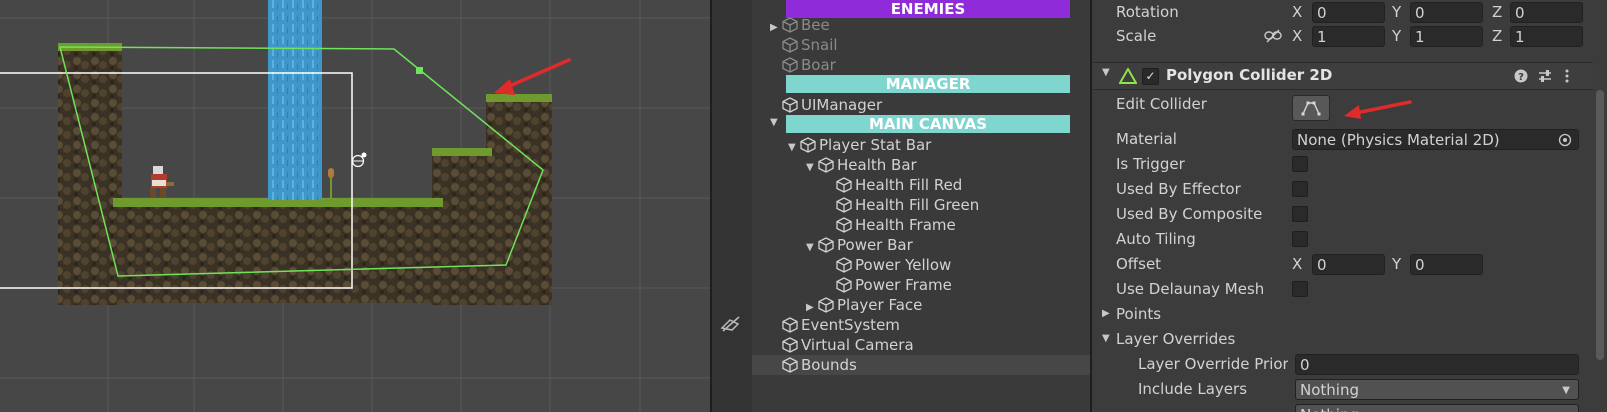 This screenshot has height=412, width=1607. Describe the element at coordinates (848, 345) in the screenshot. I see `list-item-virtual-camera: Virtual Camera` at that location.